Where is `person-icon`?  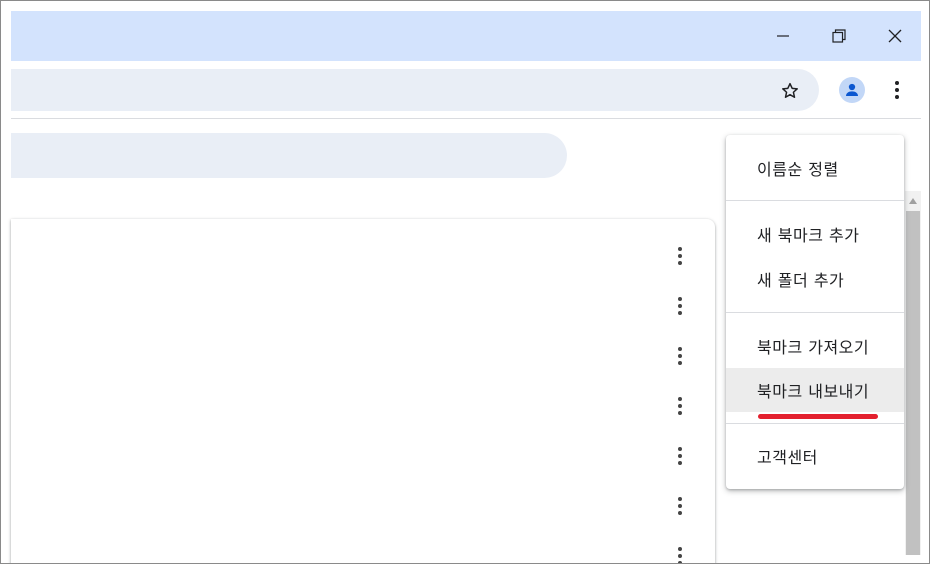 person-icon is located at coordinates (852, 89).